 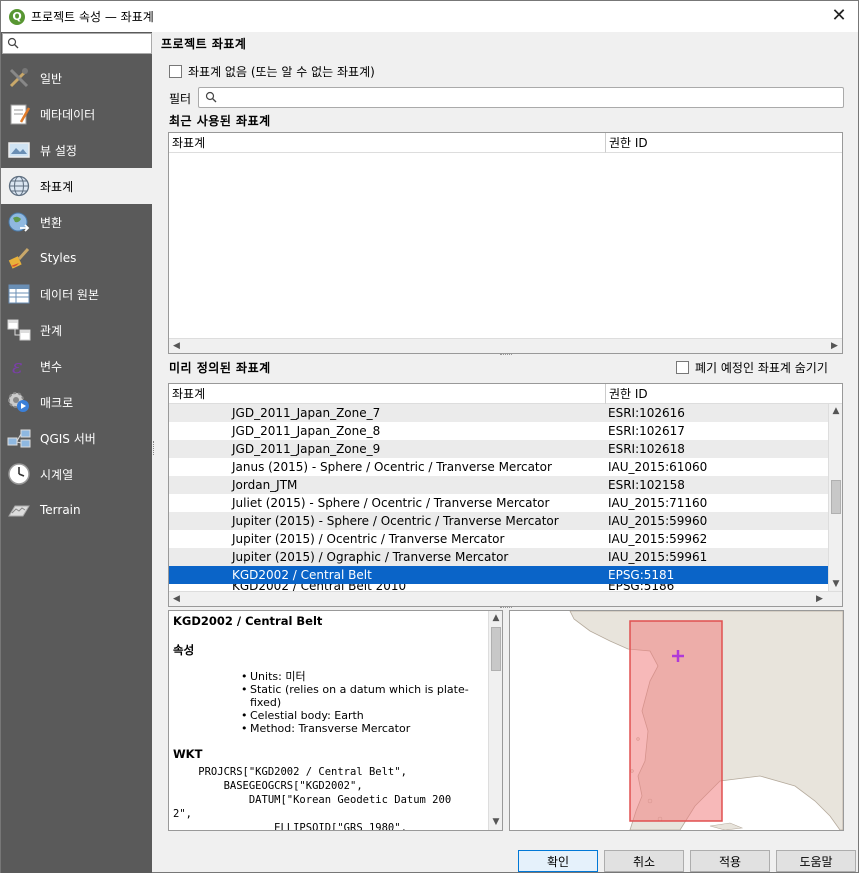 What do you see at coordinates (68, 438) in the screenshot?
I see `sidebar-item-label: QGIS 서버` at bounding box center [68, 438].